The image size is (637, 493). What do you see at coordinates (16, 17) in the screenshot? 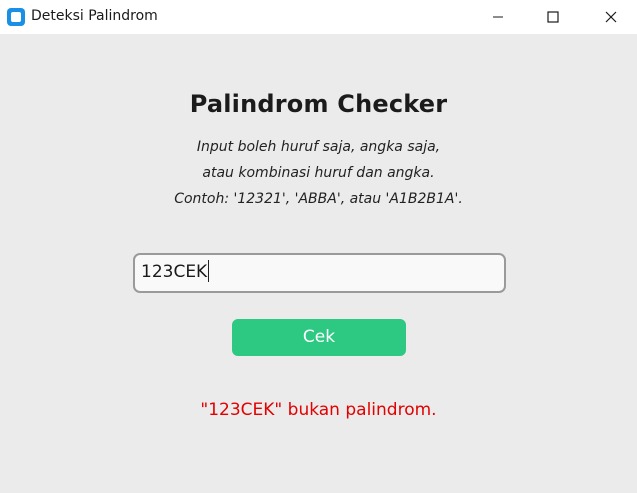
I see `app-icon` at bounding box center [16, 17].